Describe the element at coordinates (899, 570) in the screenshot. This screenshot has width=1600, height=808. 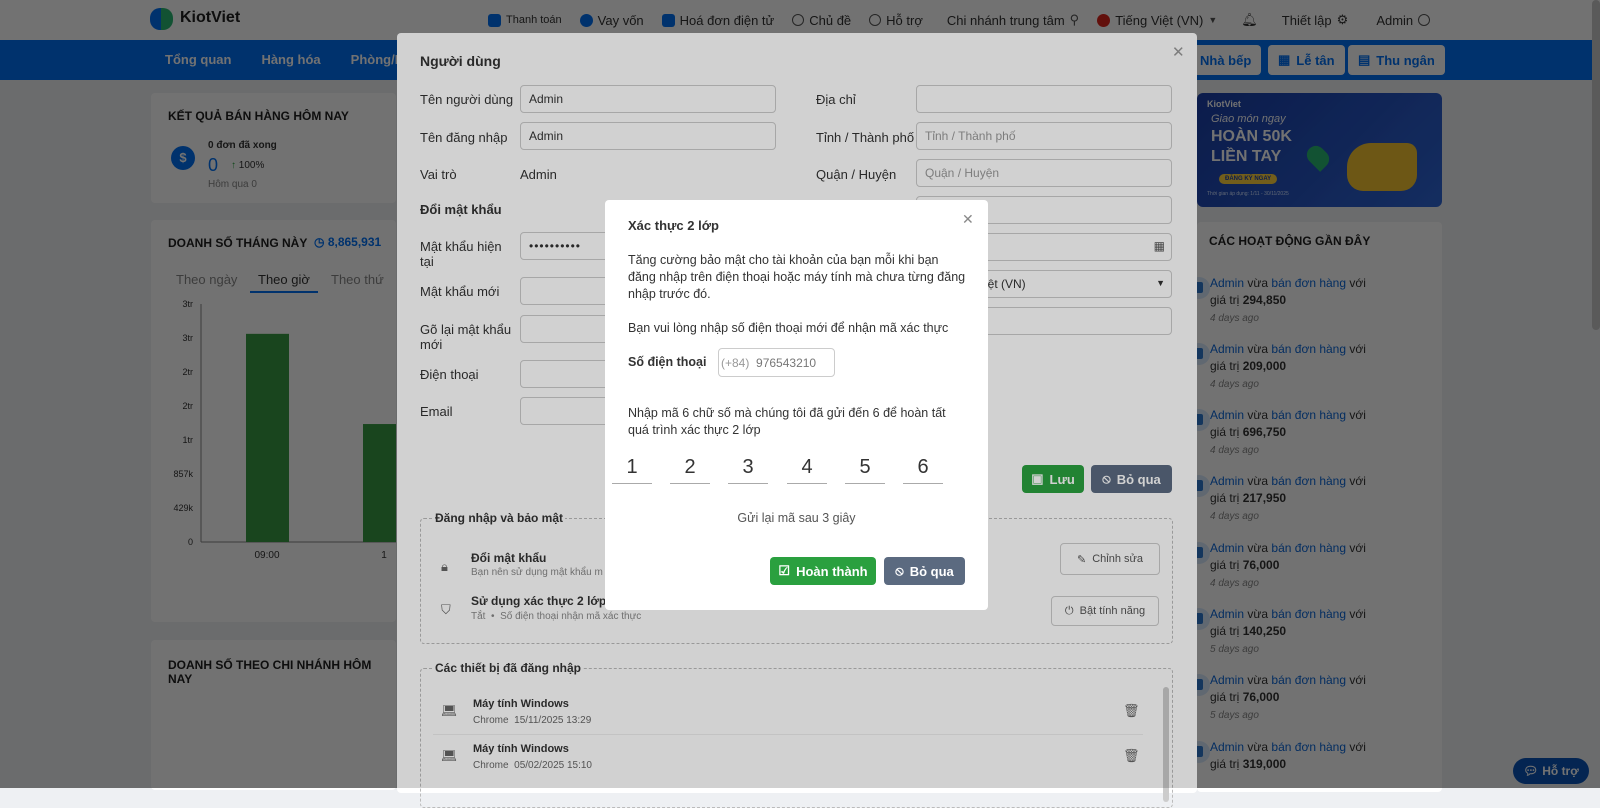
I see `ban-icon: ⦸` at that location.